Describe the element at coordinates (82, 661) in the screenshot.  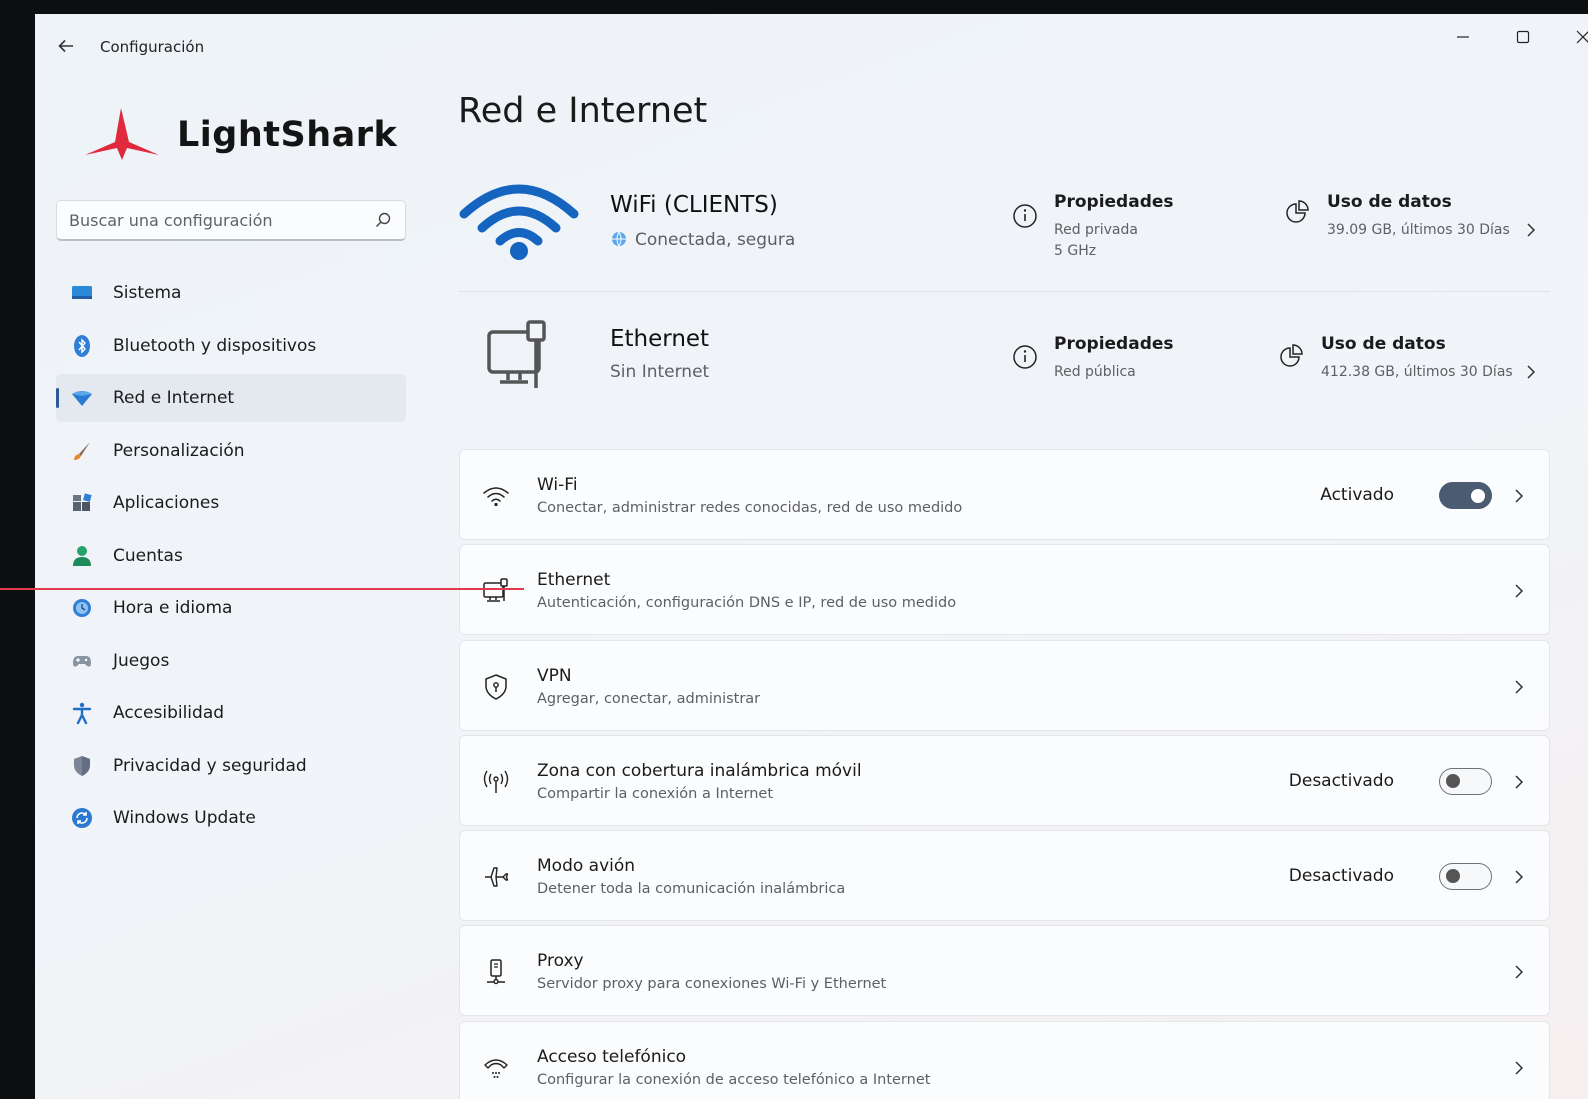
I see `gamepad-icon` at that location.